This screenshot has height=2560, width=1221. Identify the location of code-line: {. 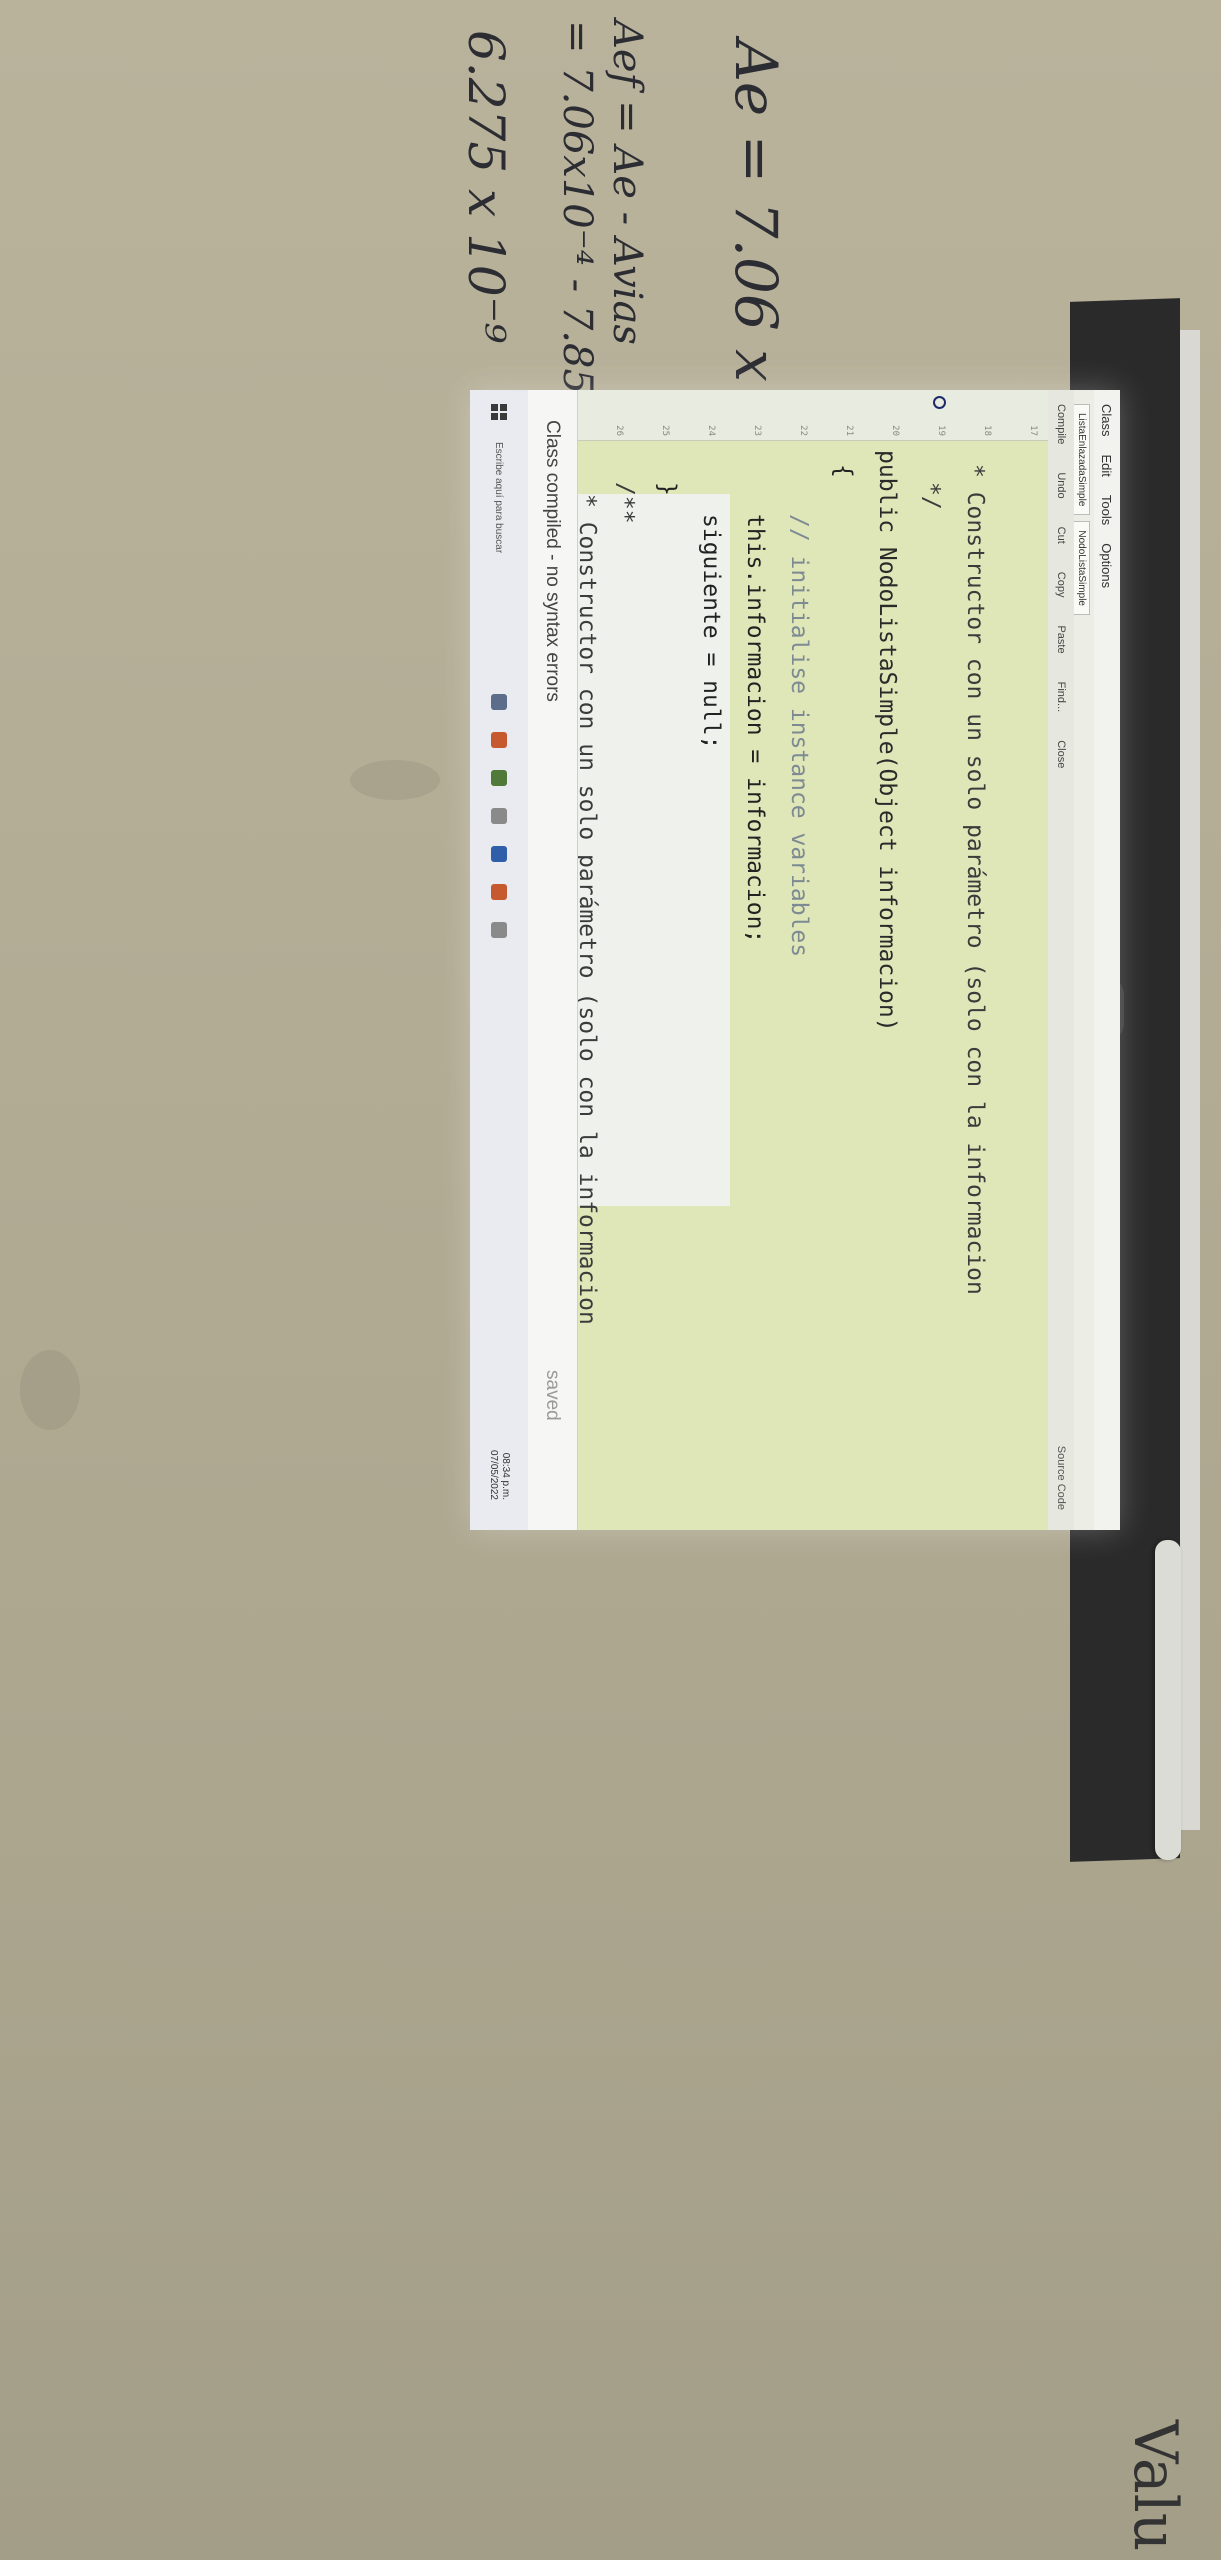
(843, 471).